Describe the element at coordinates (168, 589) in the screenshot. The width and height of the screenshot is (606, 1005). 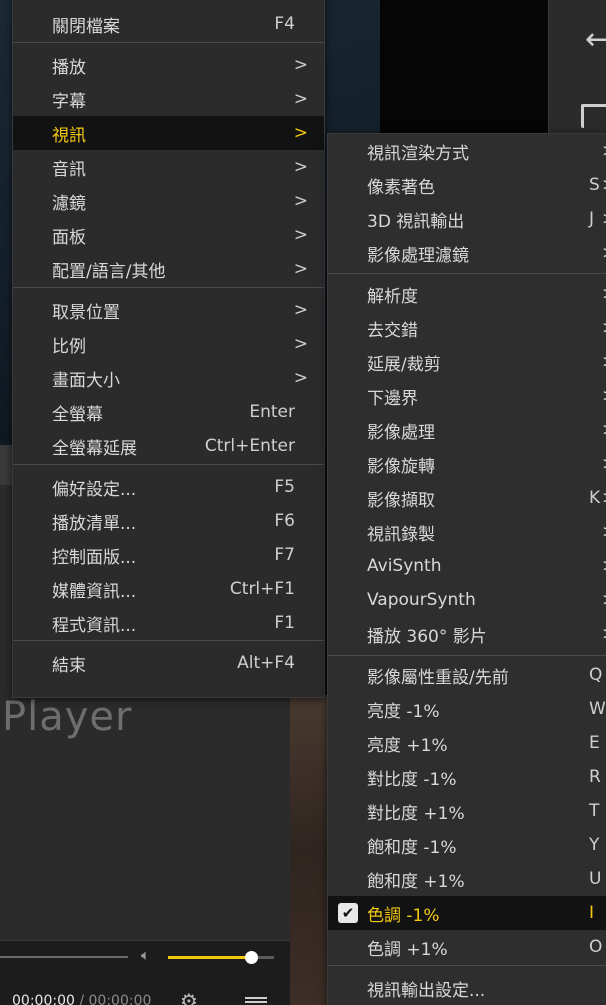
I see `main-menu-item: 媒體資訊... Ctrl+F1` at that location.